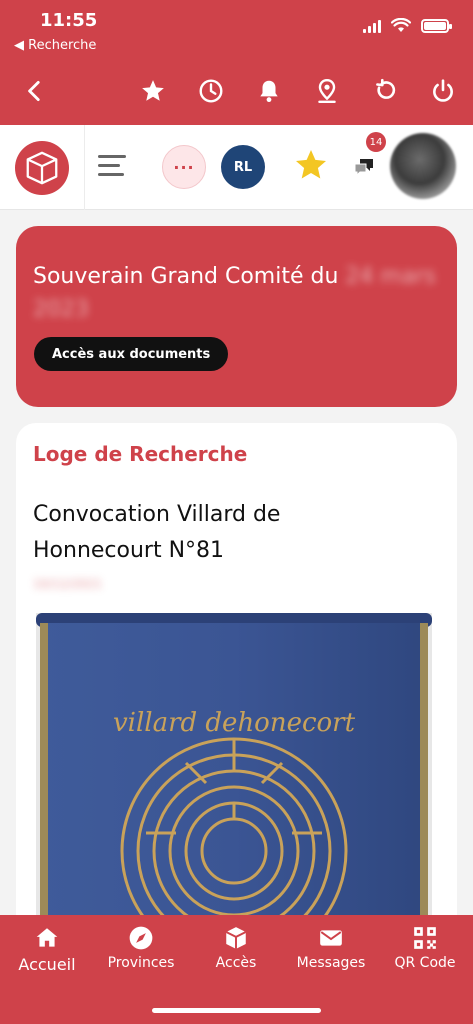 This screenshot has height=1024, width=473. What do you see at coordinates (55, 45) in the screenshot?
I see `back-to-app-link: ◀ Recherche` at bounding box center [55, 45].